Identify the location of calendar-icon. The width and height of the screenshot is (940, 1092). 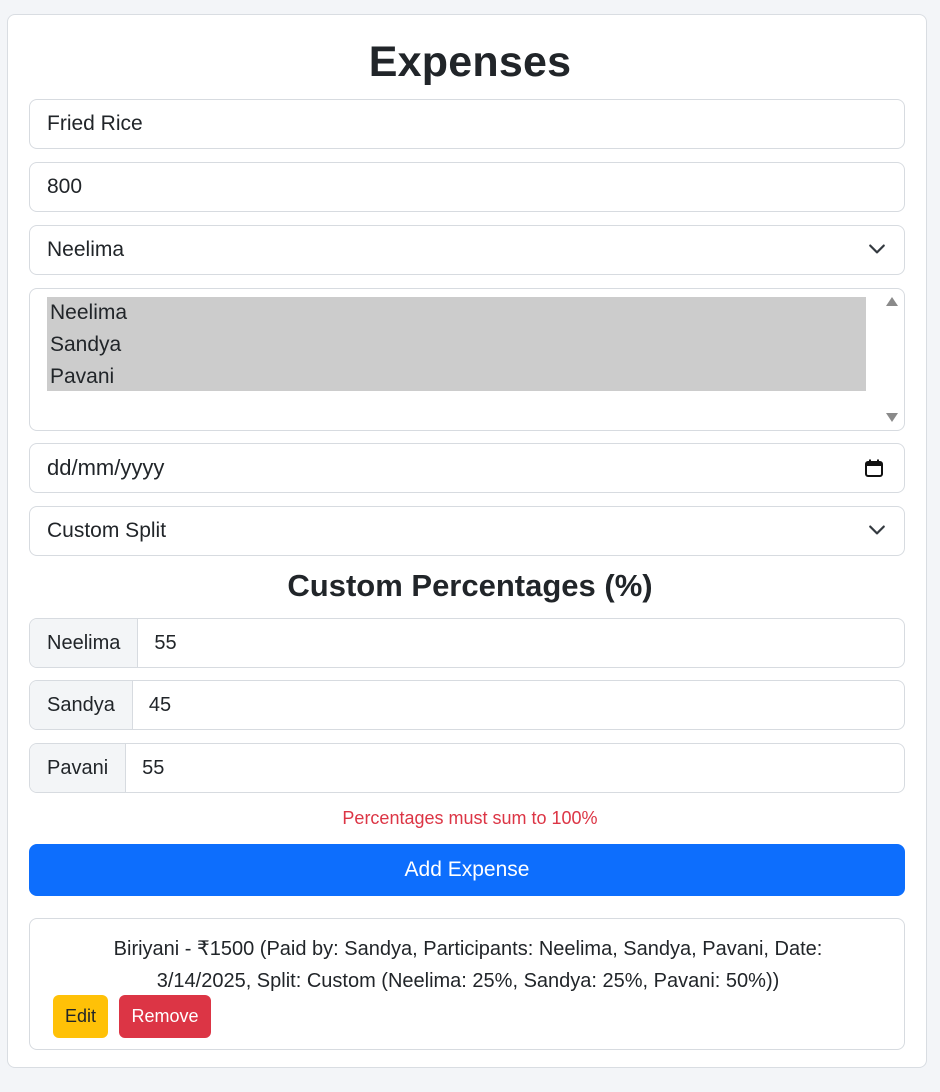
(874, 468).